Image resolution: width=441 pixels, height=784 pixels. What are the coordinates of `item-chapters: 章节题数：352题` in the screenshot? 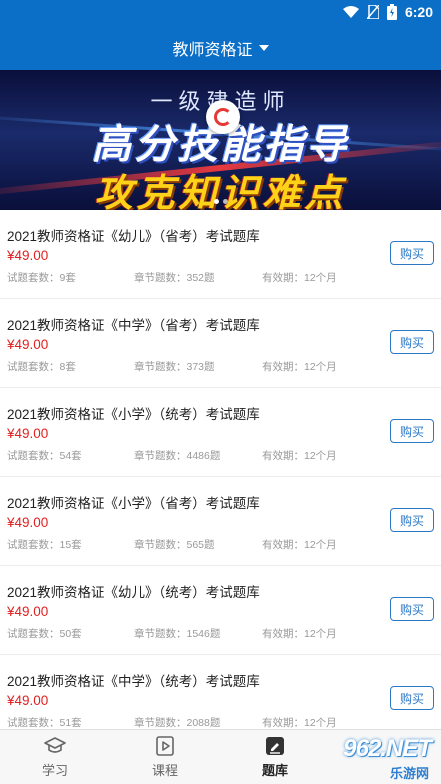 It's located at (174, 278).